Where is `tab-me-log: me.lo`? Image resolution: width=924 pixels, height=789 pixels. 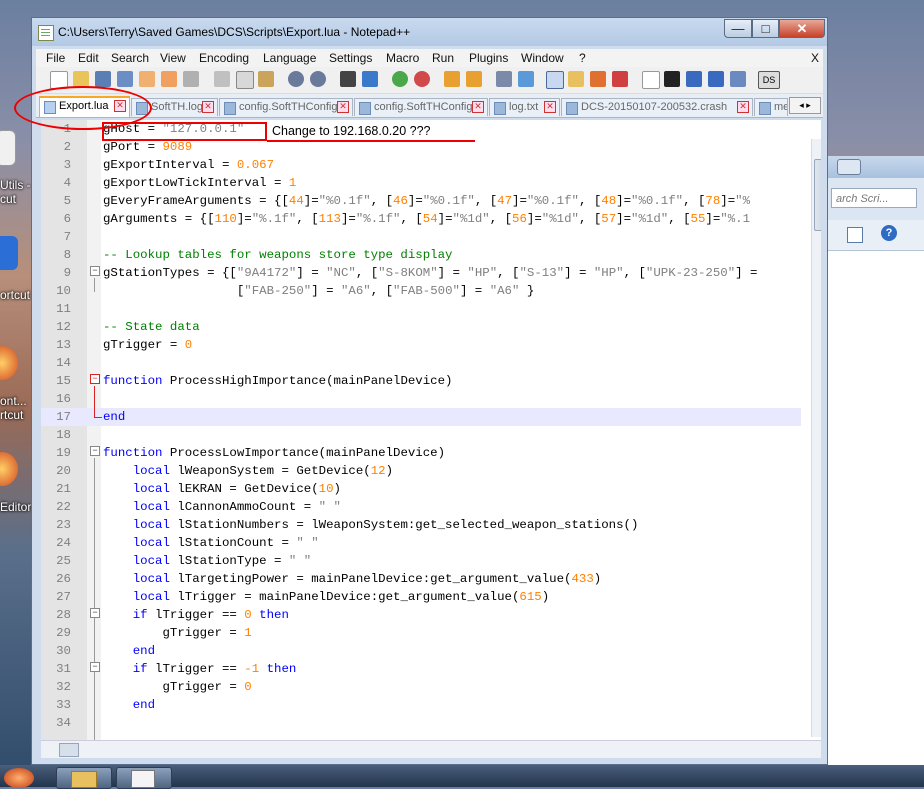 tab-me-log: me.lo is located at coordinates (771, 107).